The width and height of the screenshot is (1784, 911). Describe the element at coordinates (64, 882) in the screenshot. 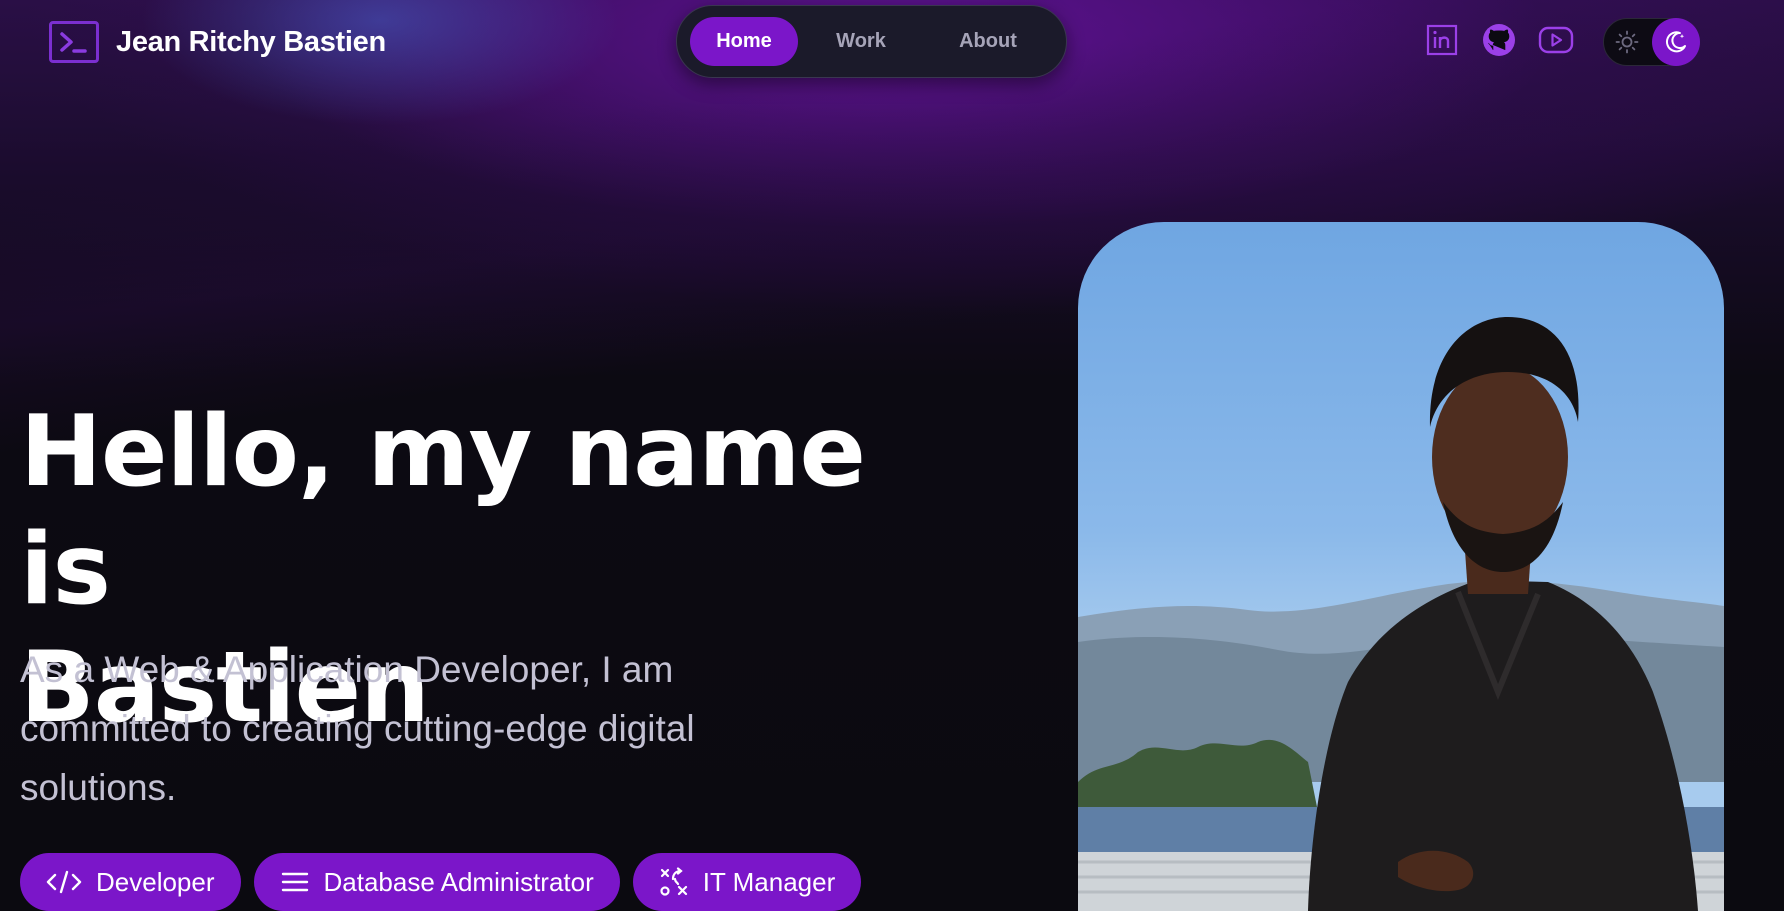

I see `code-icon` at that location.